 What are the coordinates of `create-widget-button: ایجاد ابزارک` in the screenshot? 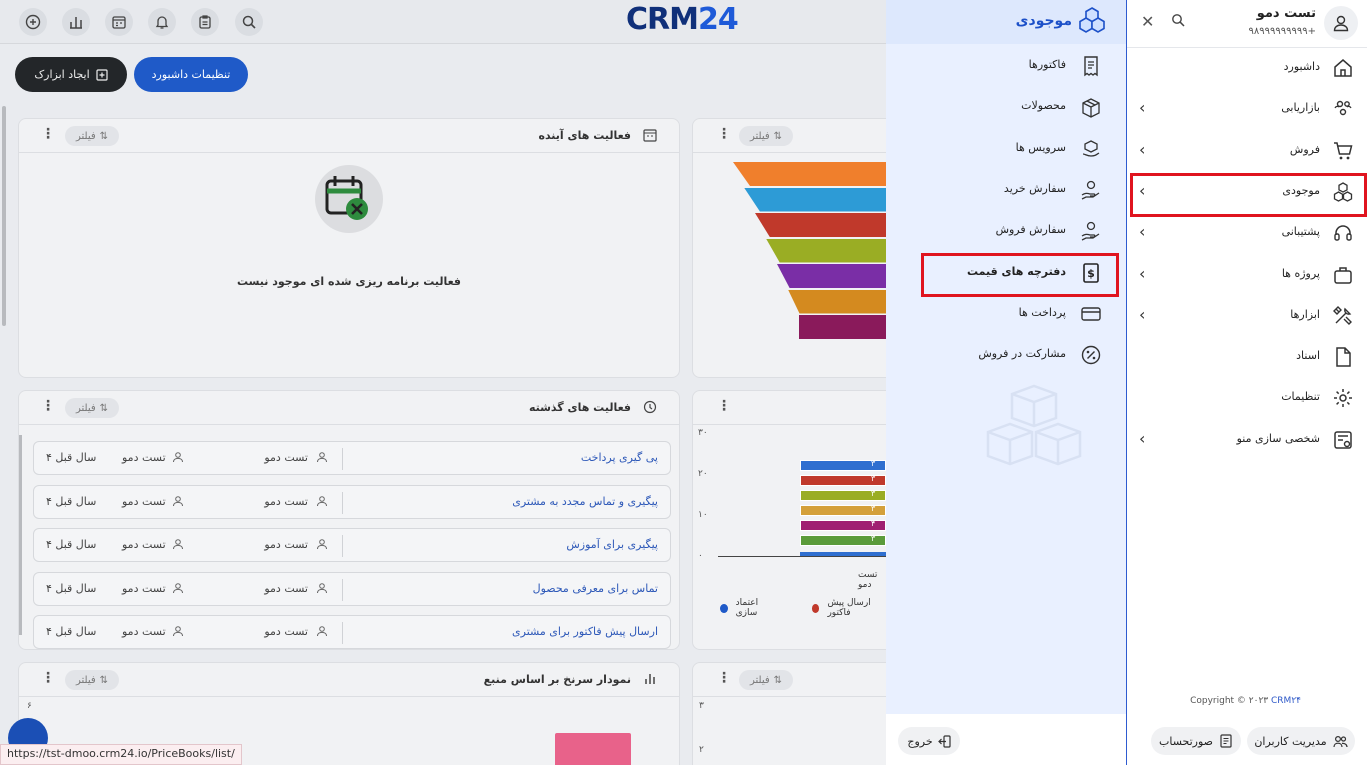 It's located at (71, 74).